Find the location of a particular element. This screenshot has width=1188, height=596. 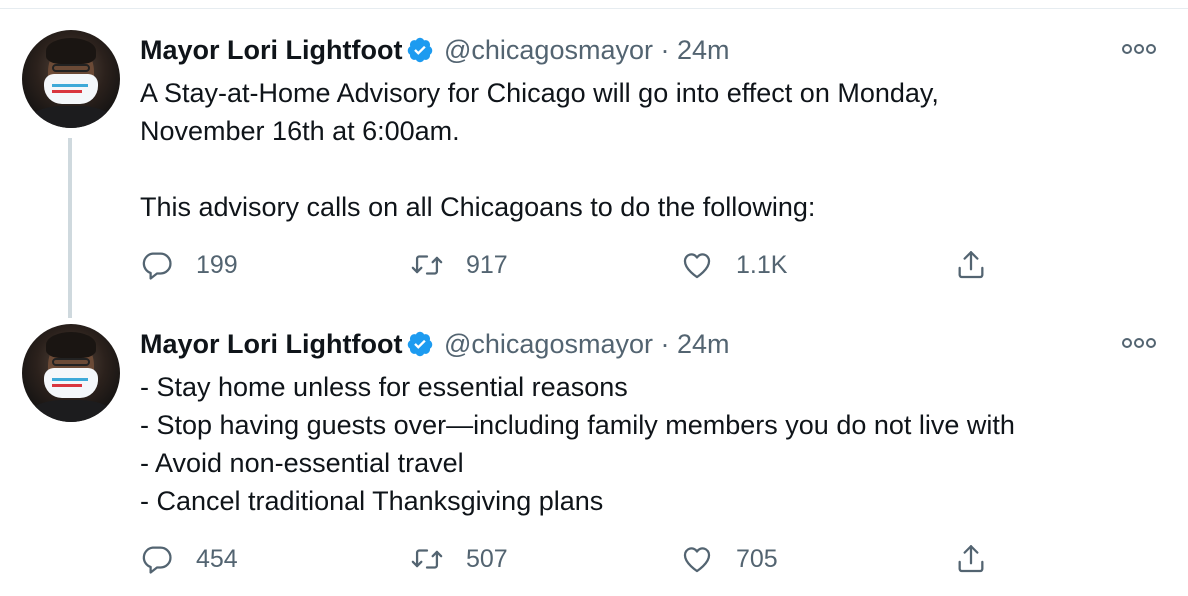

tweet-line: November 16th at 6:00am. is located at coordinates (300, 131).